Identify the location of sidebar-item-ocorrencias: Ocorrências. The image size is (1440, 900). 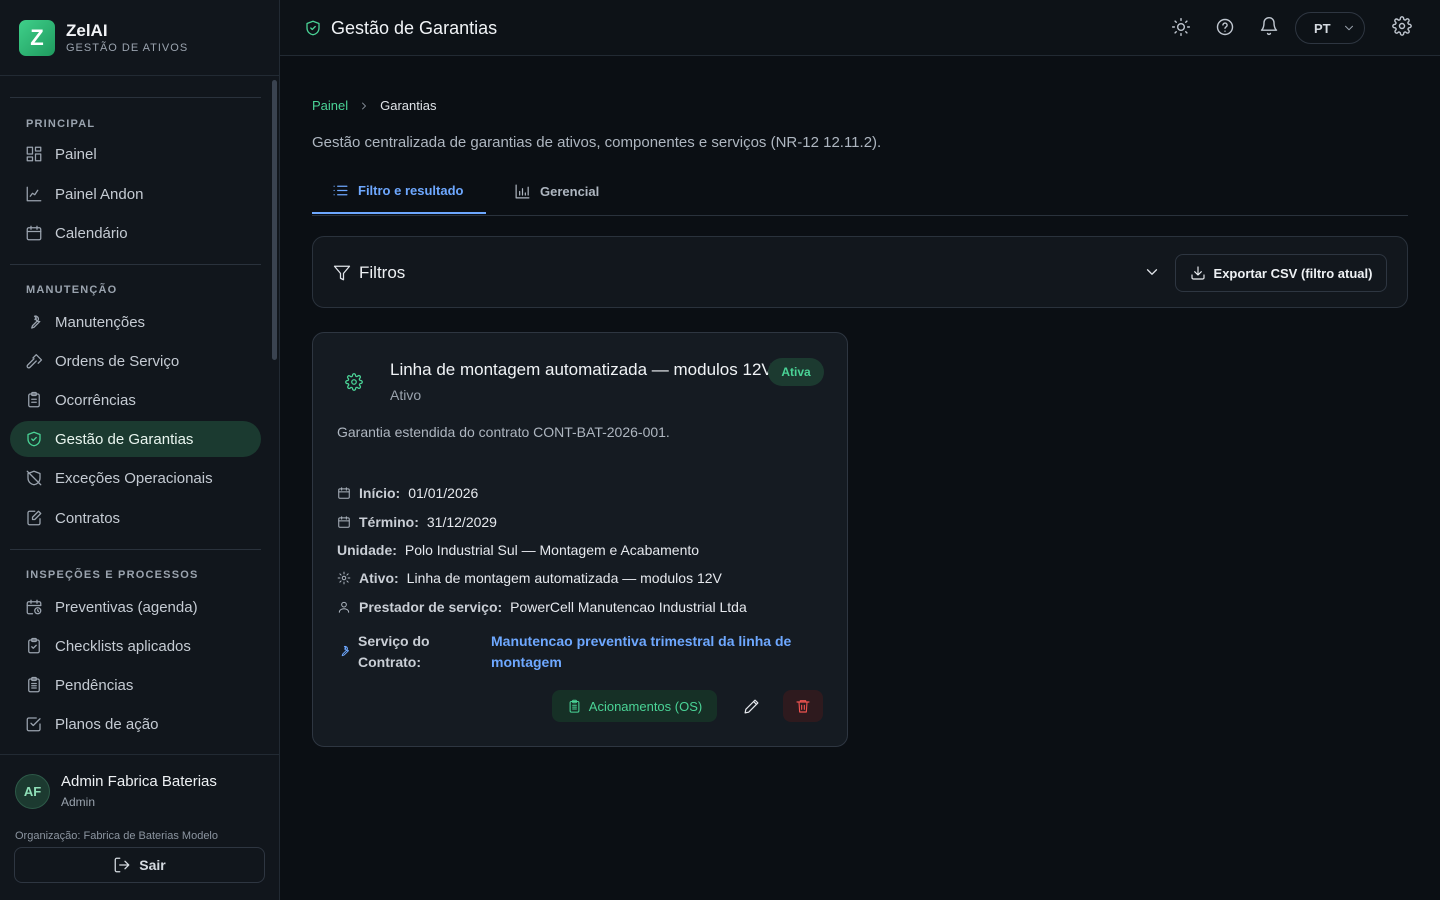
(135, 400).